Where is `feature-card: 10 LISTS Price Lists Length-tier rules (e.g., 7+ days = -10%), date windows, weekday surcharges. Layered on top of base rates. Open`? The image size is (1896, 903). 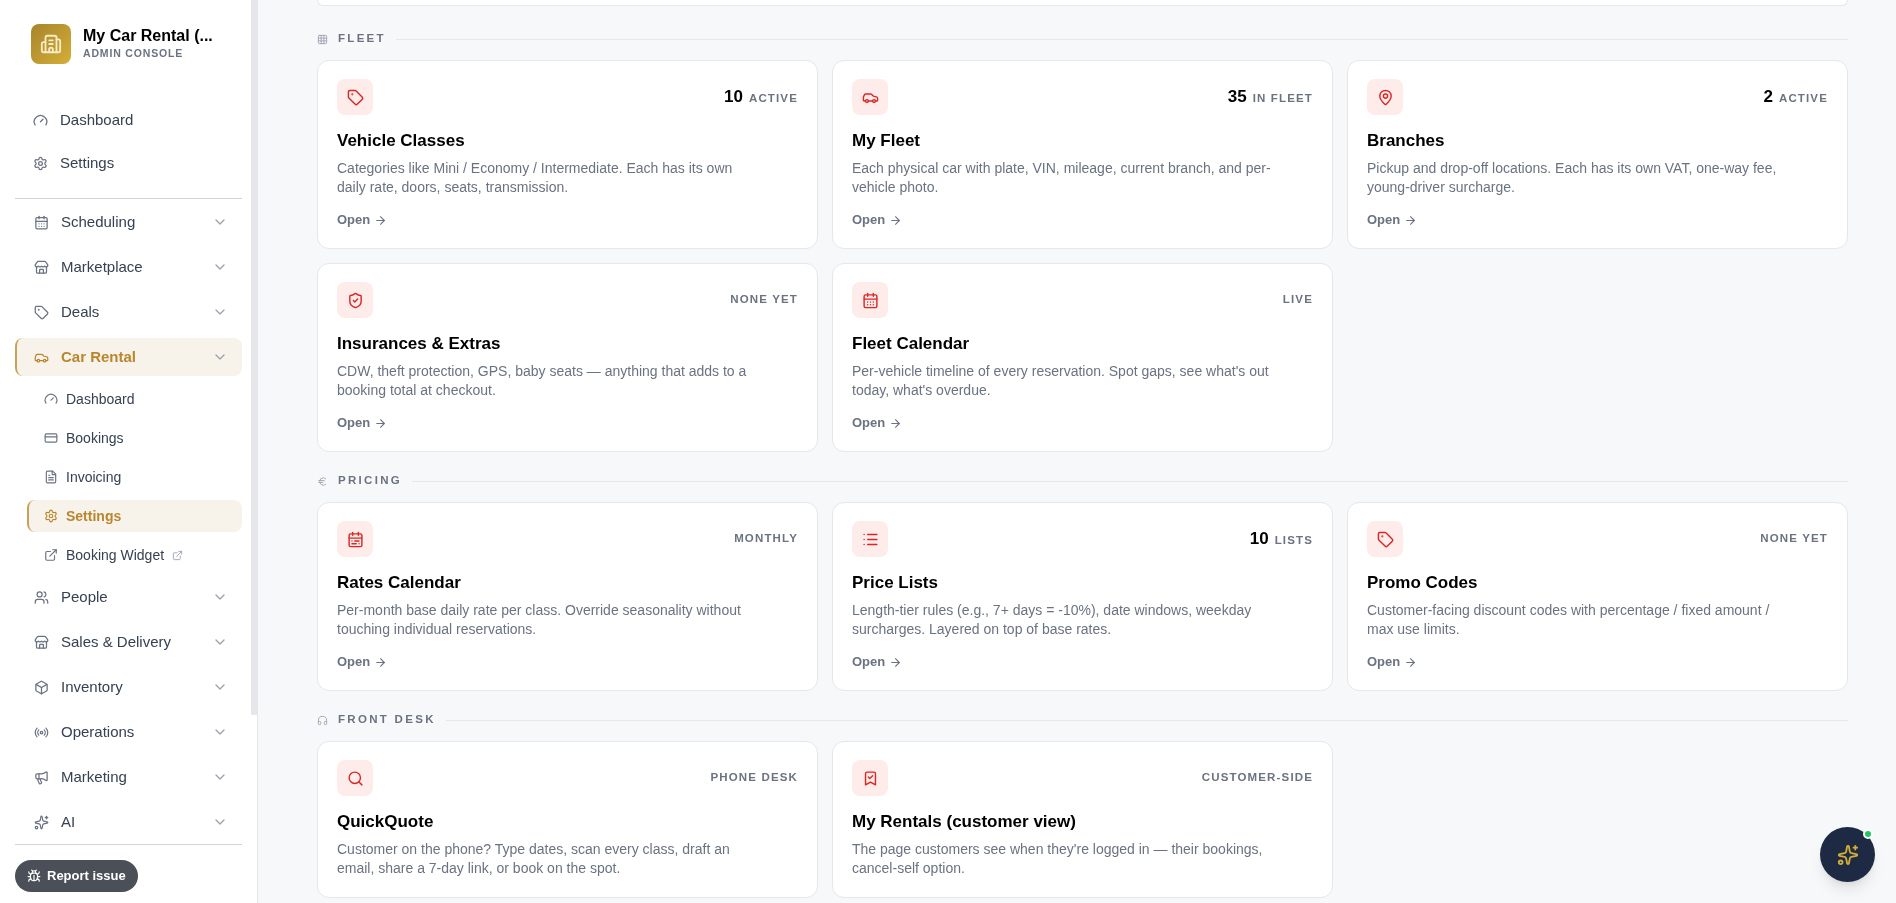 feature-card: 10 LISTS Price Lists Length-tier rules (e.g., 7+ days = -10%), date windows, weekday surcharges. Layered on top of base rates. Open is located at coordinates (1082, 596).